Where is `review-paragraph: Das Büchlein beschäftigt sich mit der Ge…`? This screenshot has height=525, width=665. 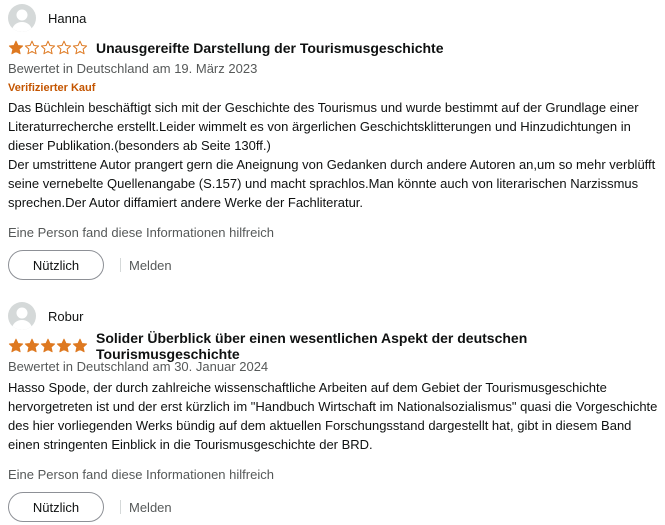
review-paragraph: Das Büchlein beschäftigt sich mit der Ge… is located at coordinates (323, 126).